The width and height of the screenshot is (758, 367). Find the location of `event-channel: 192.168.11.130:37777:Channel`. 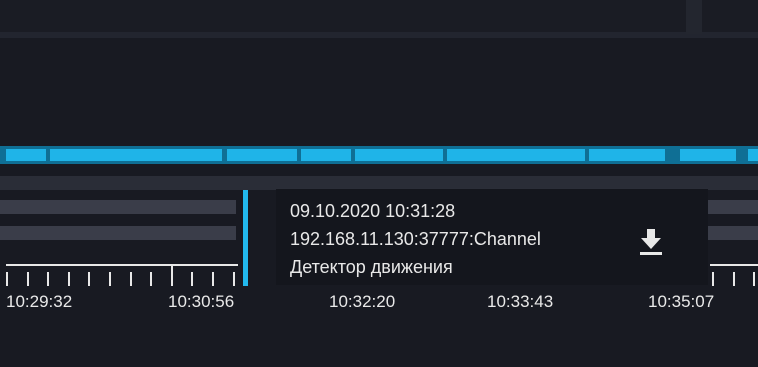

event-channel: 192.168.11.130:37777:Channel is located at coordinates (415, 239).